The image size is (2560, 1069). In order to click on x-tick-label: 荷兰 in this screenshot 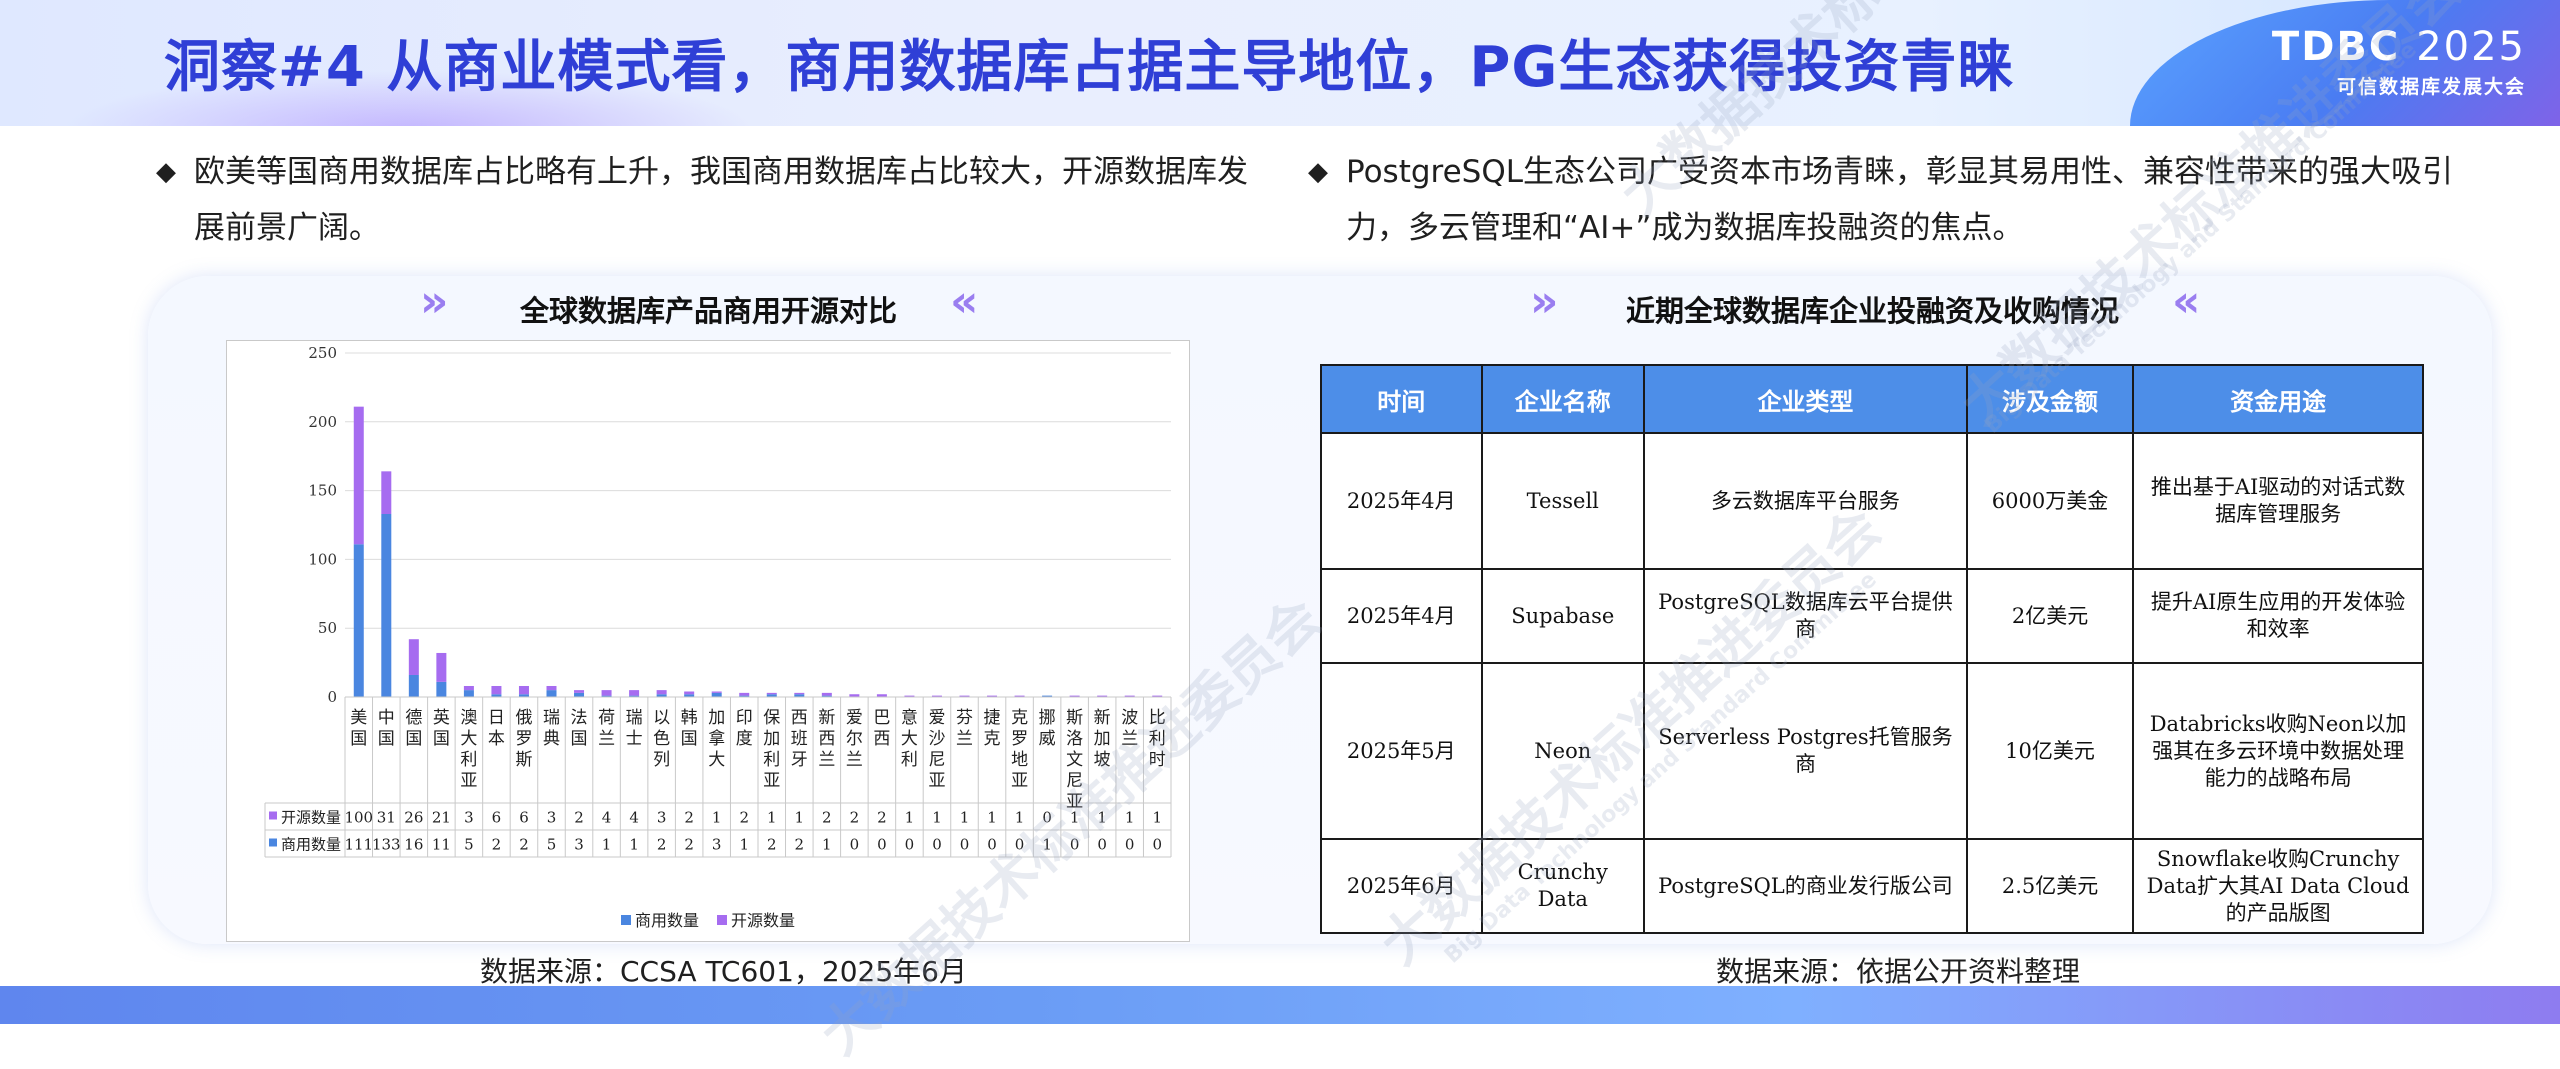, I will do `click(606, 728)`.